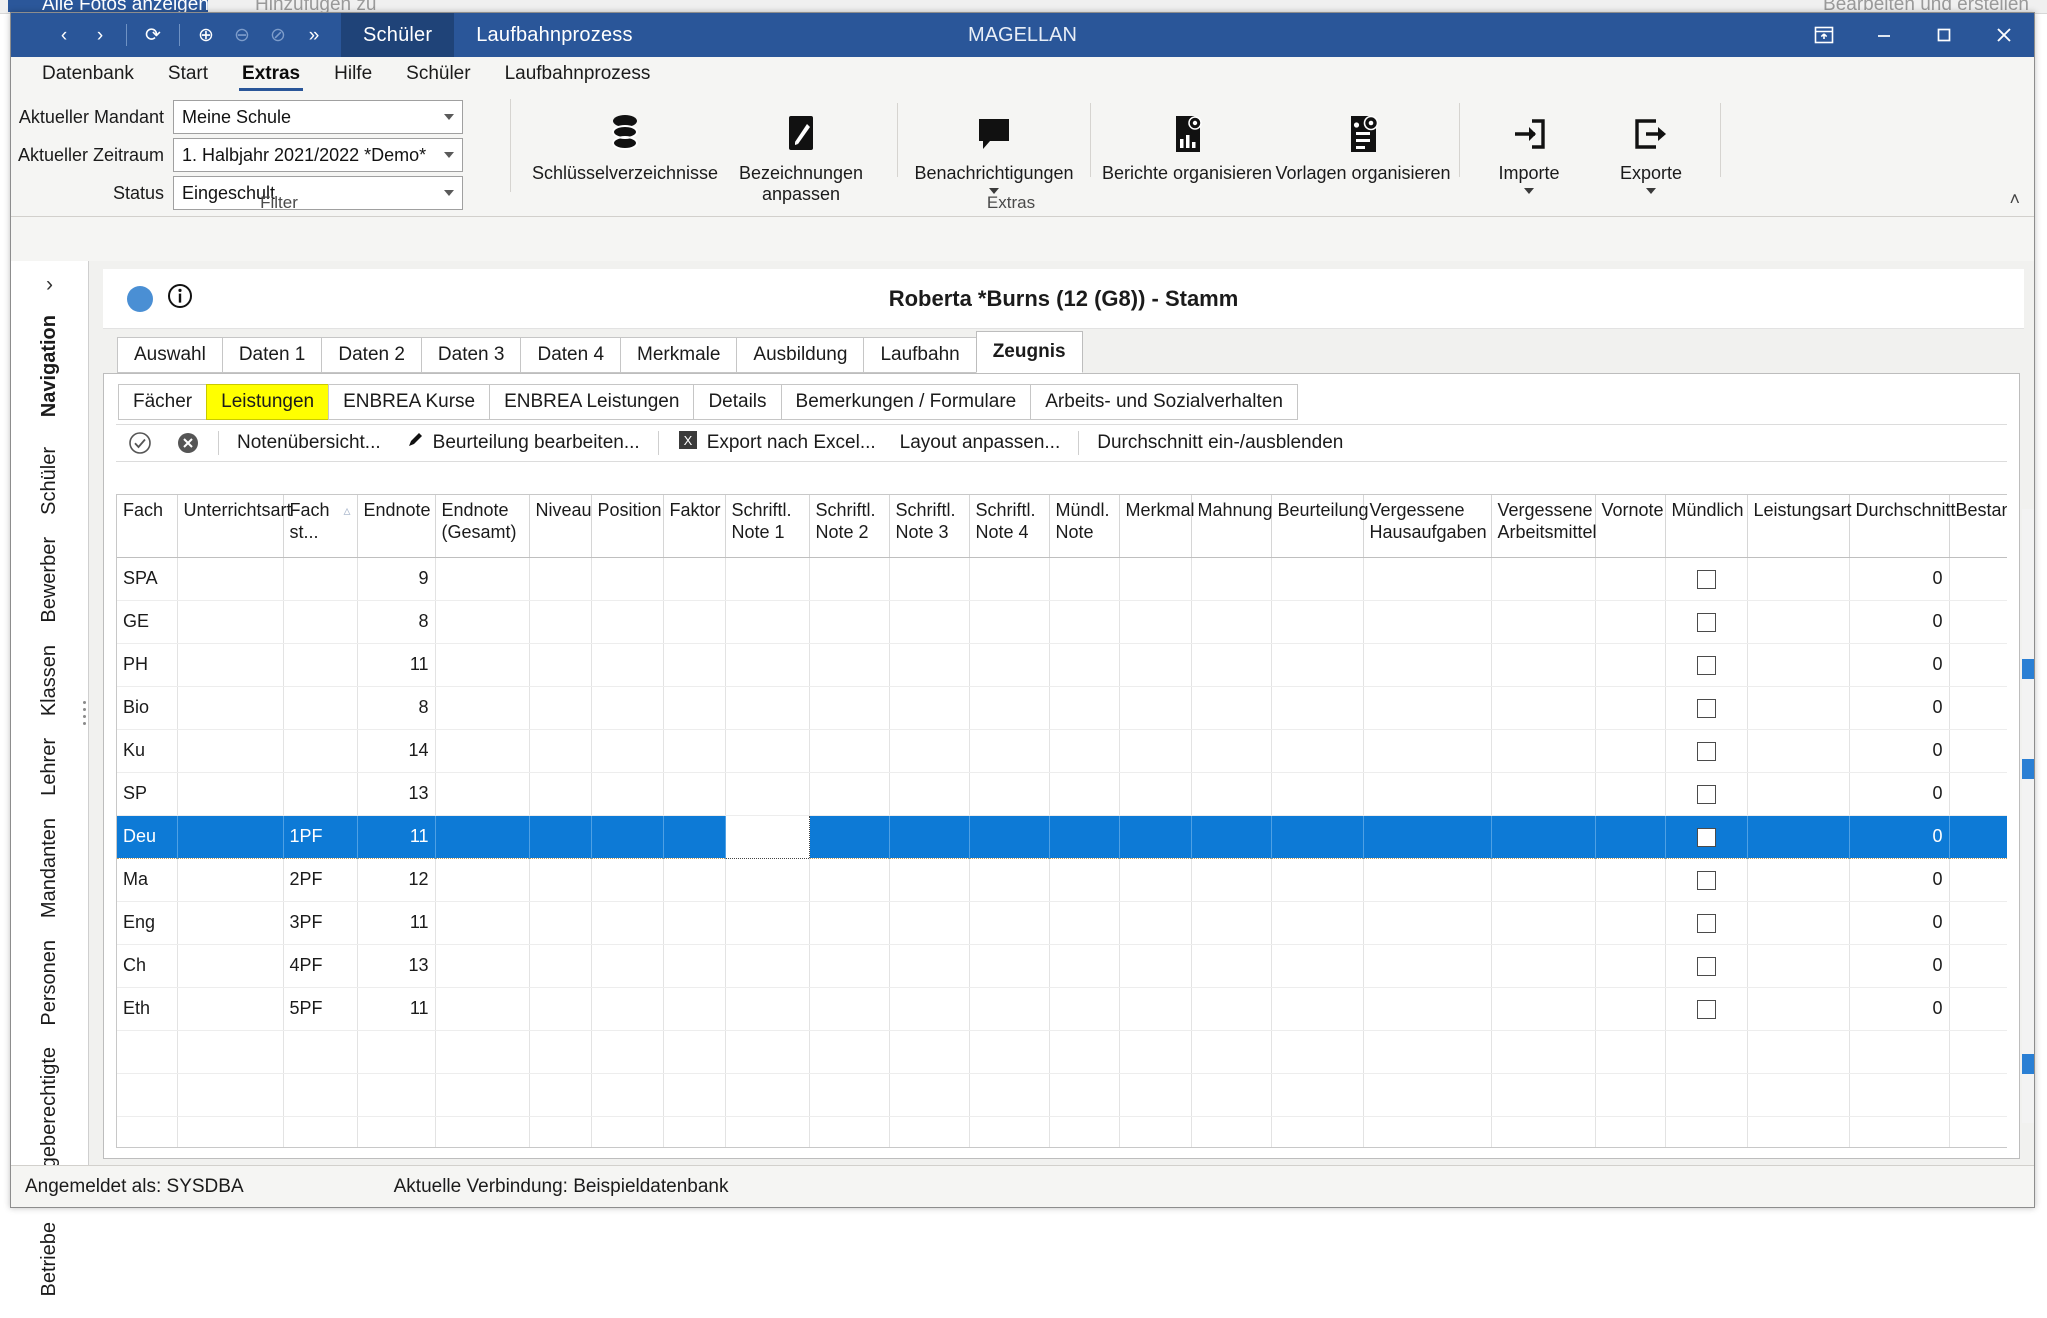 This screenshot has height=1318, width=2047. I want to click on cell-fach: SP, so click(147, 794).